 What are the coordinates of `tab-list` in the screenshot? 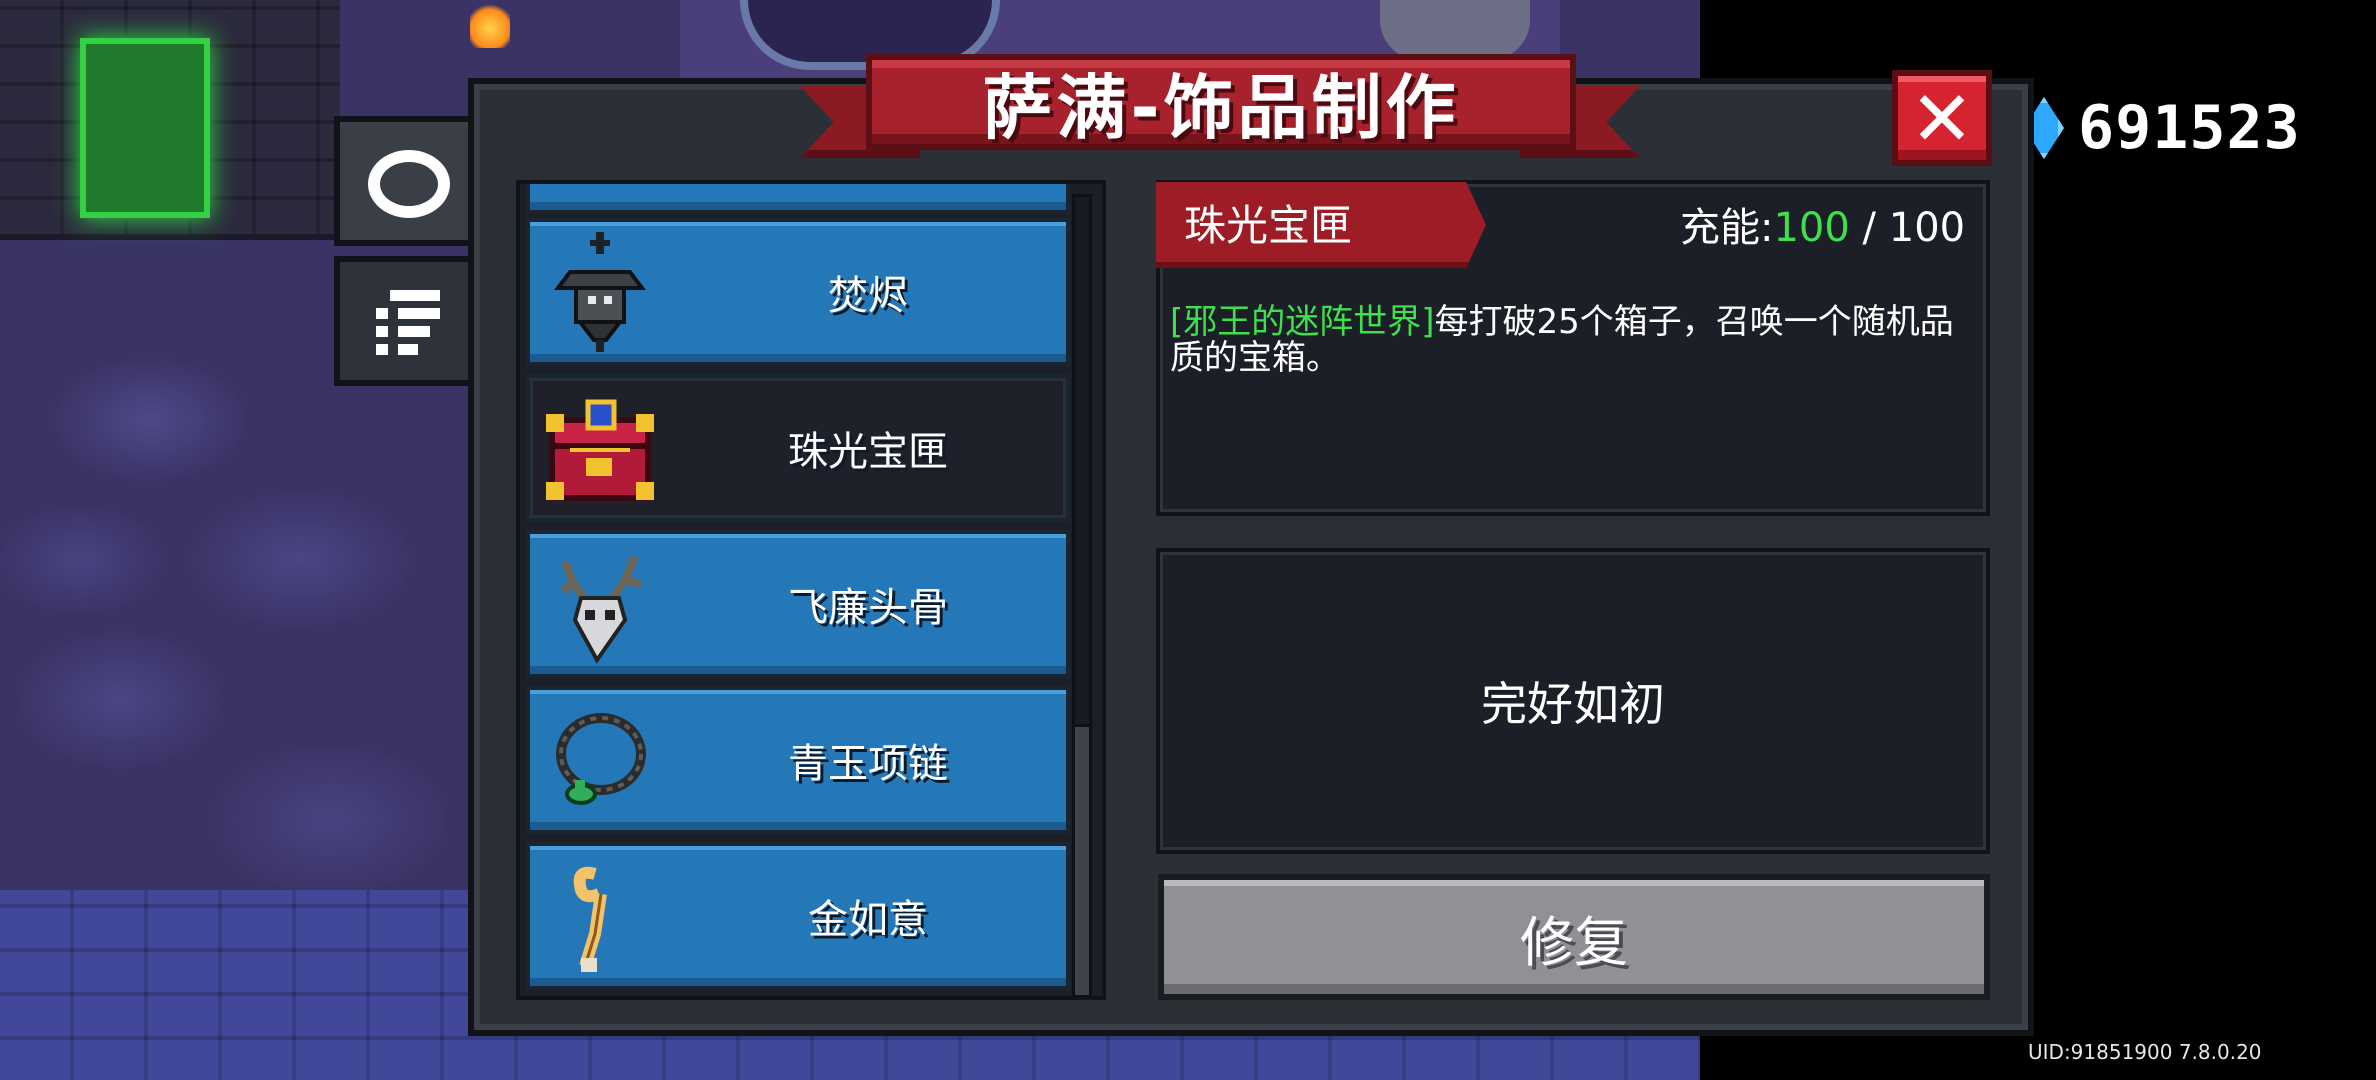 It's located at (404, 321).